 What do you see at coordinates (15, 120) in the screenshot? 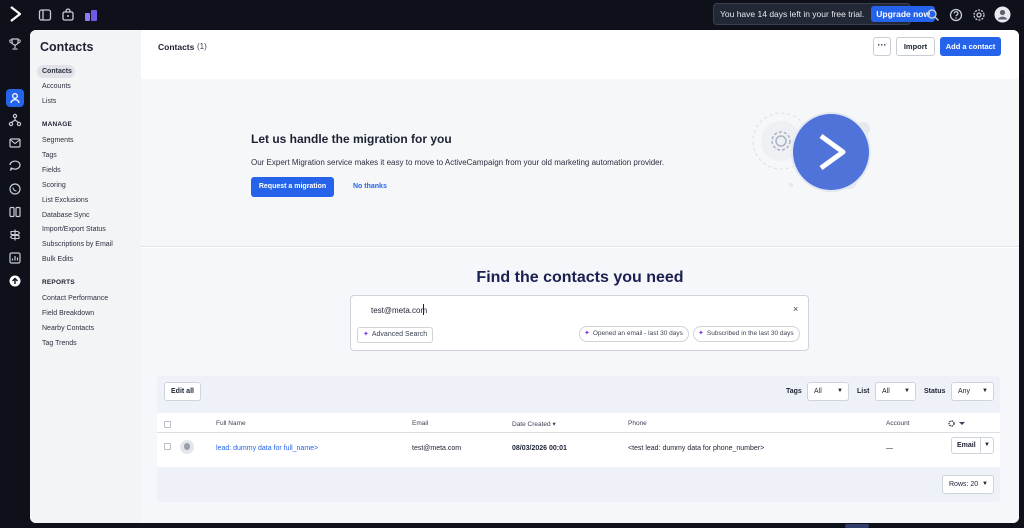
I see `automations-icon` at bounding box center [15, 120].